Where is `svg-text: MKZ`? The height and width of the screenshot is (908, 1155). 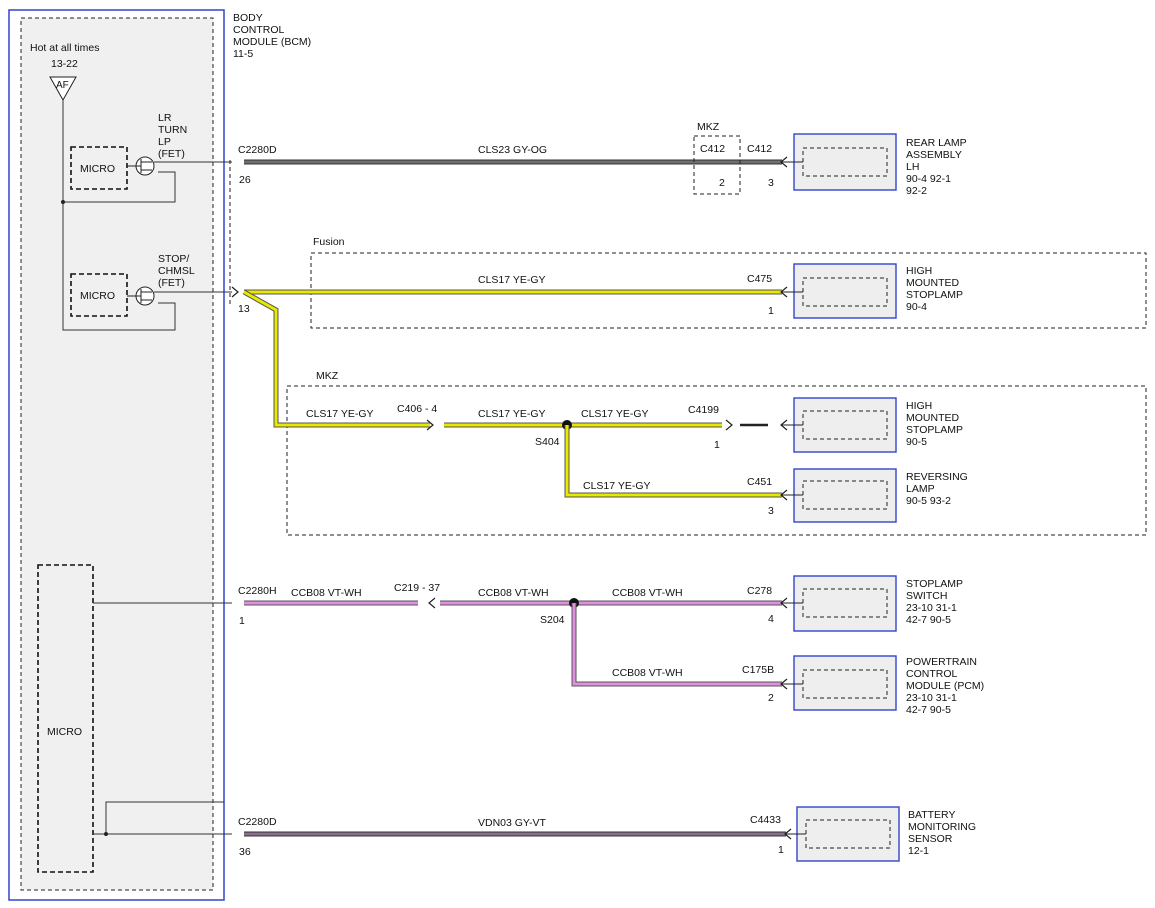 svg-text: MKZ is located at coordinates (708, 127).